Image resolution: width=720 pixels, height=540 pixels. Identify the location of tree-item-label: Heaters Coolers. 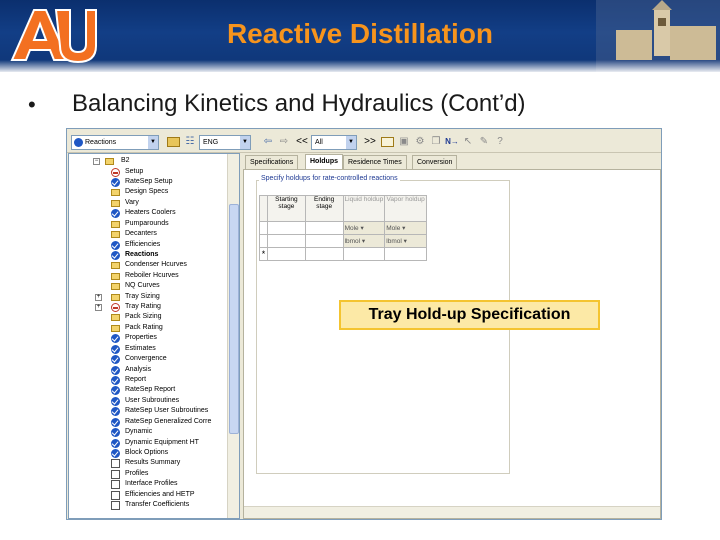
(150, 213).